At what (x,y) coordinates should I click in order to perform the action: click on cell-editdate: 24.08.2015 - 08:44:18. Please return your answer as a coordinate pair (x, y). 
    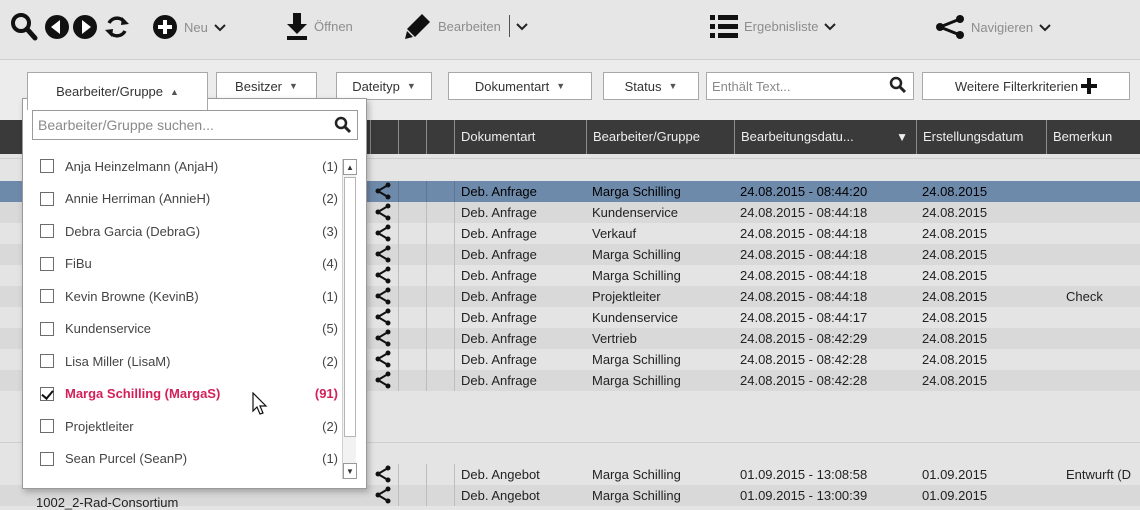
    Looking at the image, I should click on (804, 233).